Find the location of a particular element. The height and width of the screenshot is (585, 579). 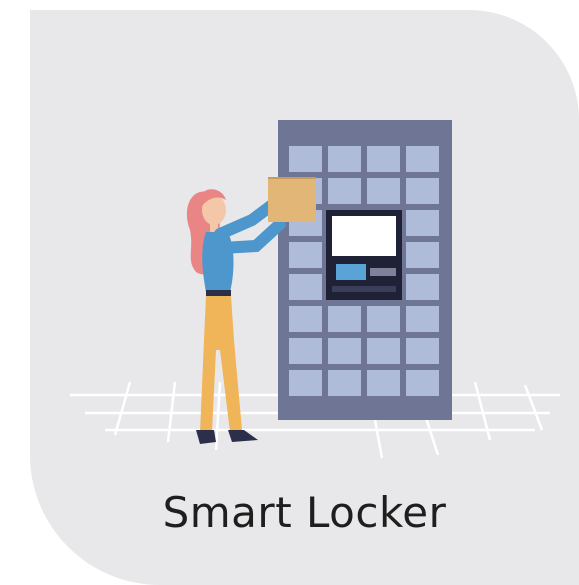

person-icon is located at coordinates (236, 316).